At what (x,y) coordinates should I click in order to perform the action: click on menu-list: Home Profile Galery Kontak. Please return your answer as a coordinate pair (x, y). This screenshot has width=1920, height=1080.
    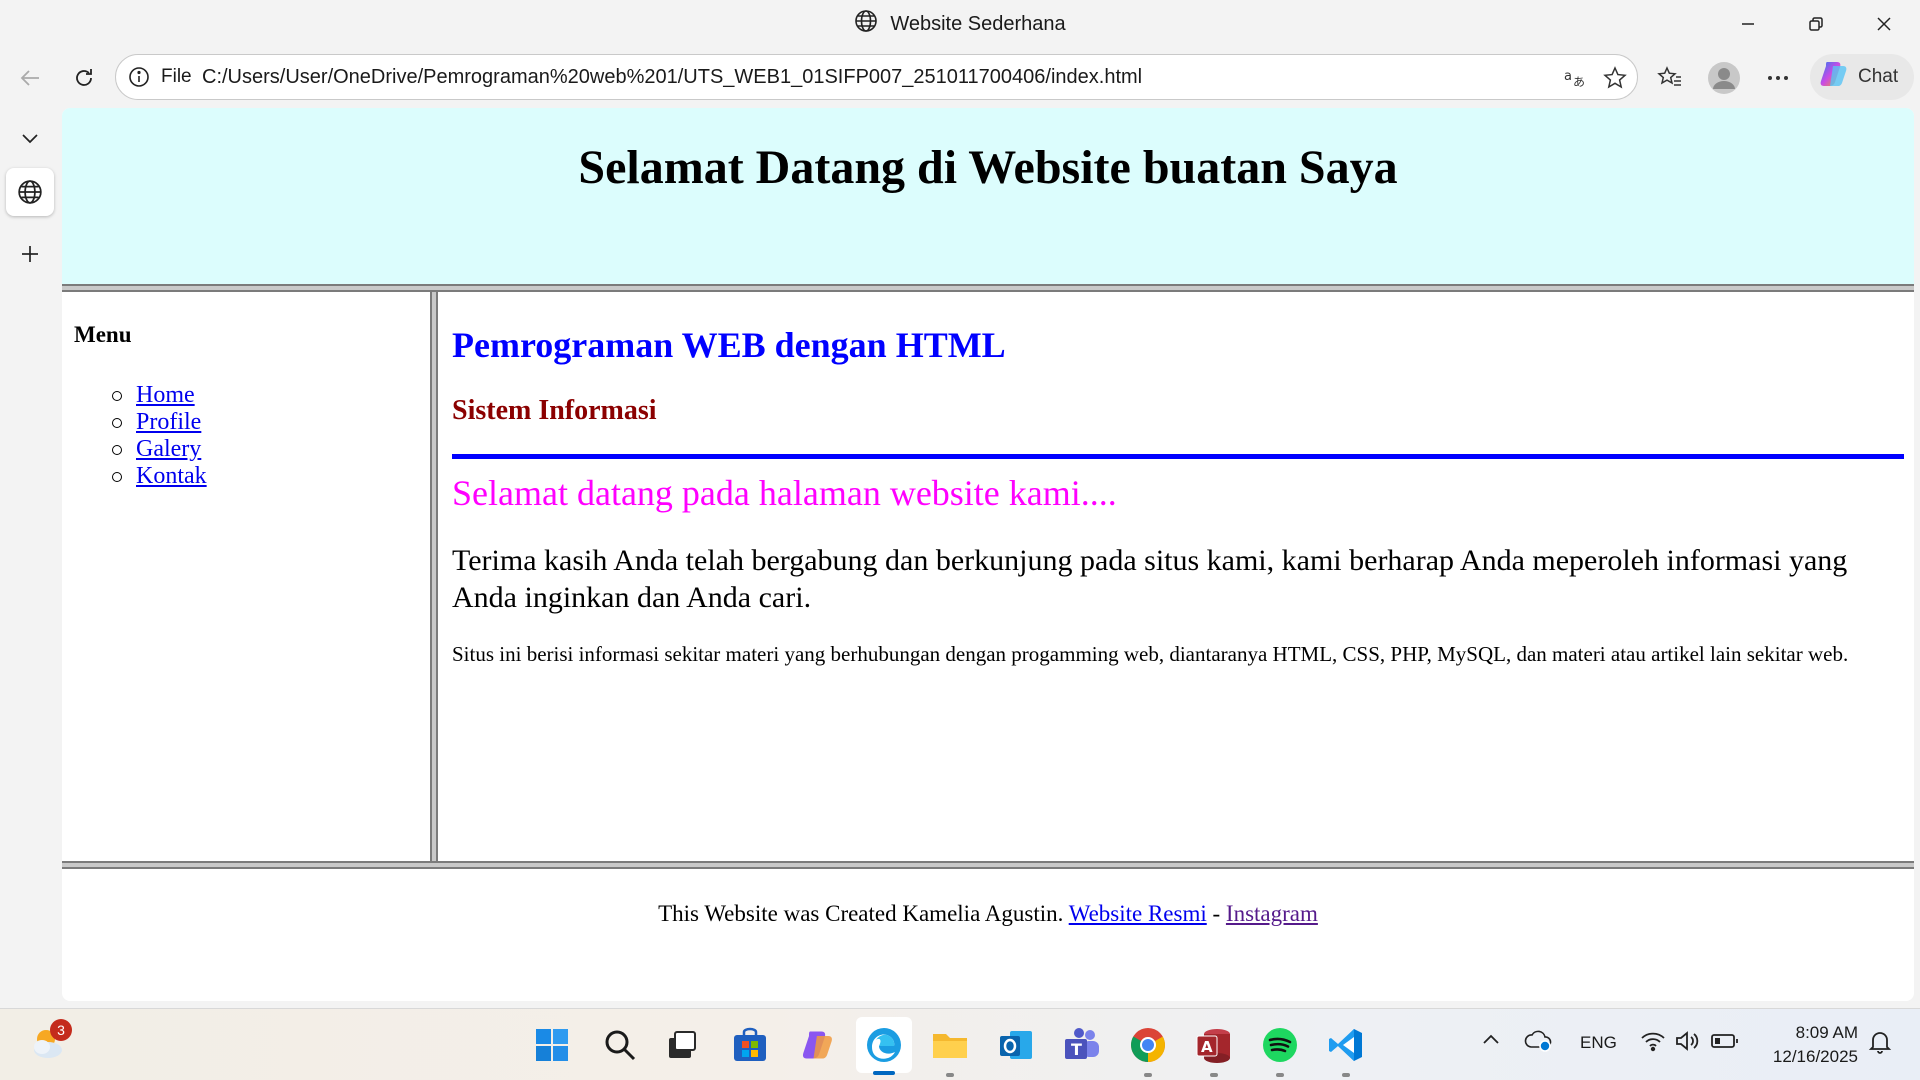
    Looking at the image, I should click on (159, 436).